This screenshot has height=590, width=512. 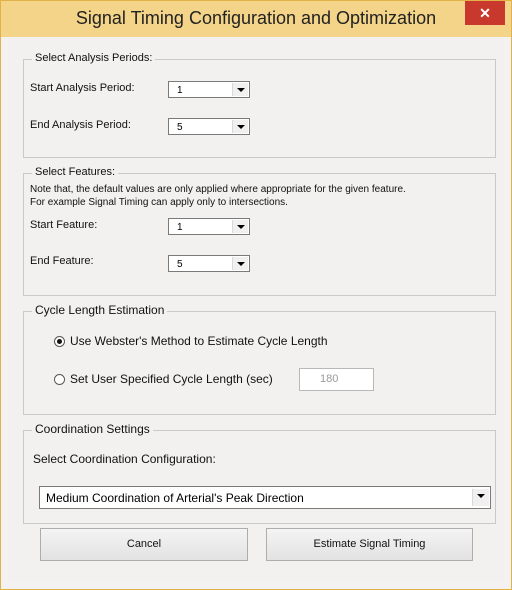 What do you see at coordinates (124, 459) in the screenshot?
I see `coordination-select-label: Select Coordination Configuration:` at bounding box center [124, 459].